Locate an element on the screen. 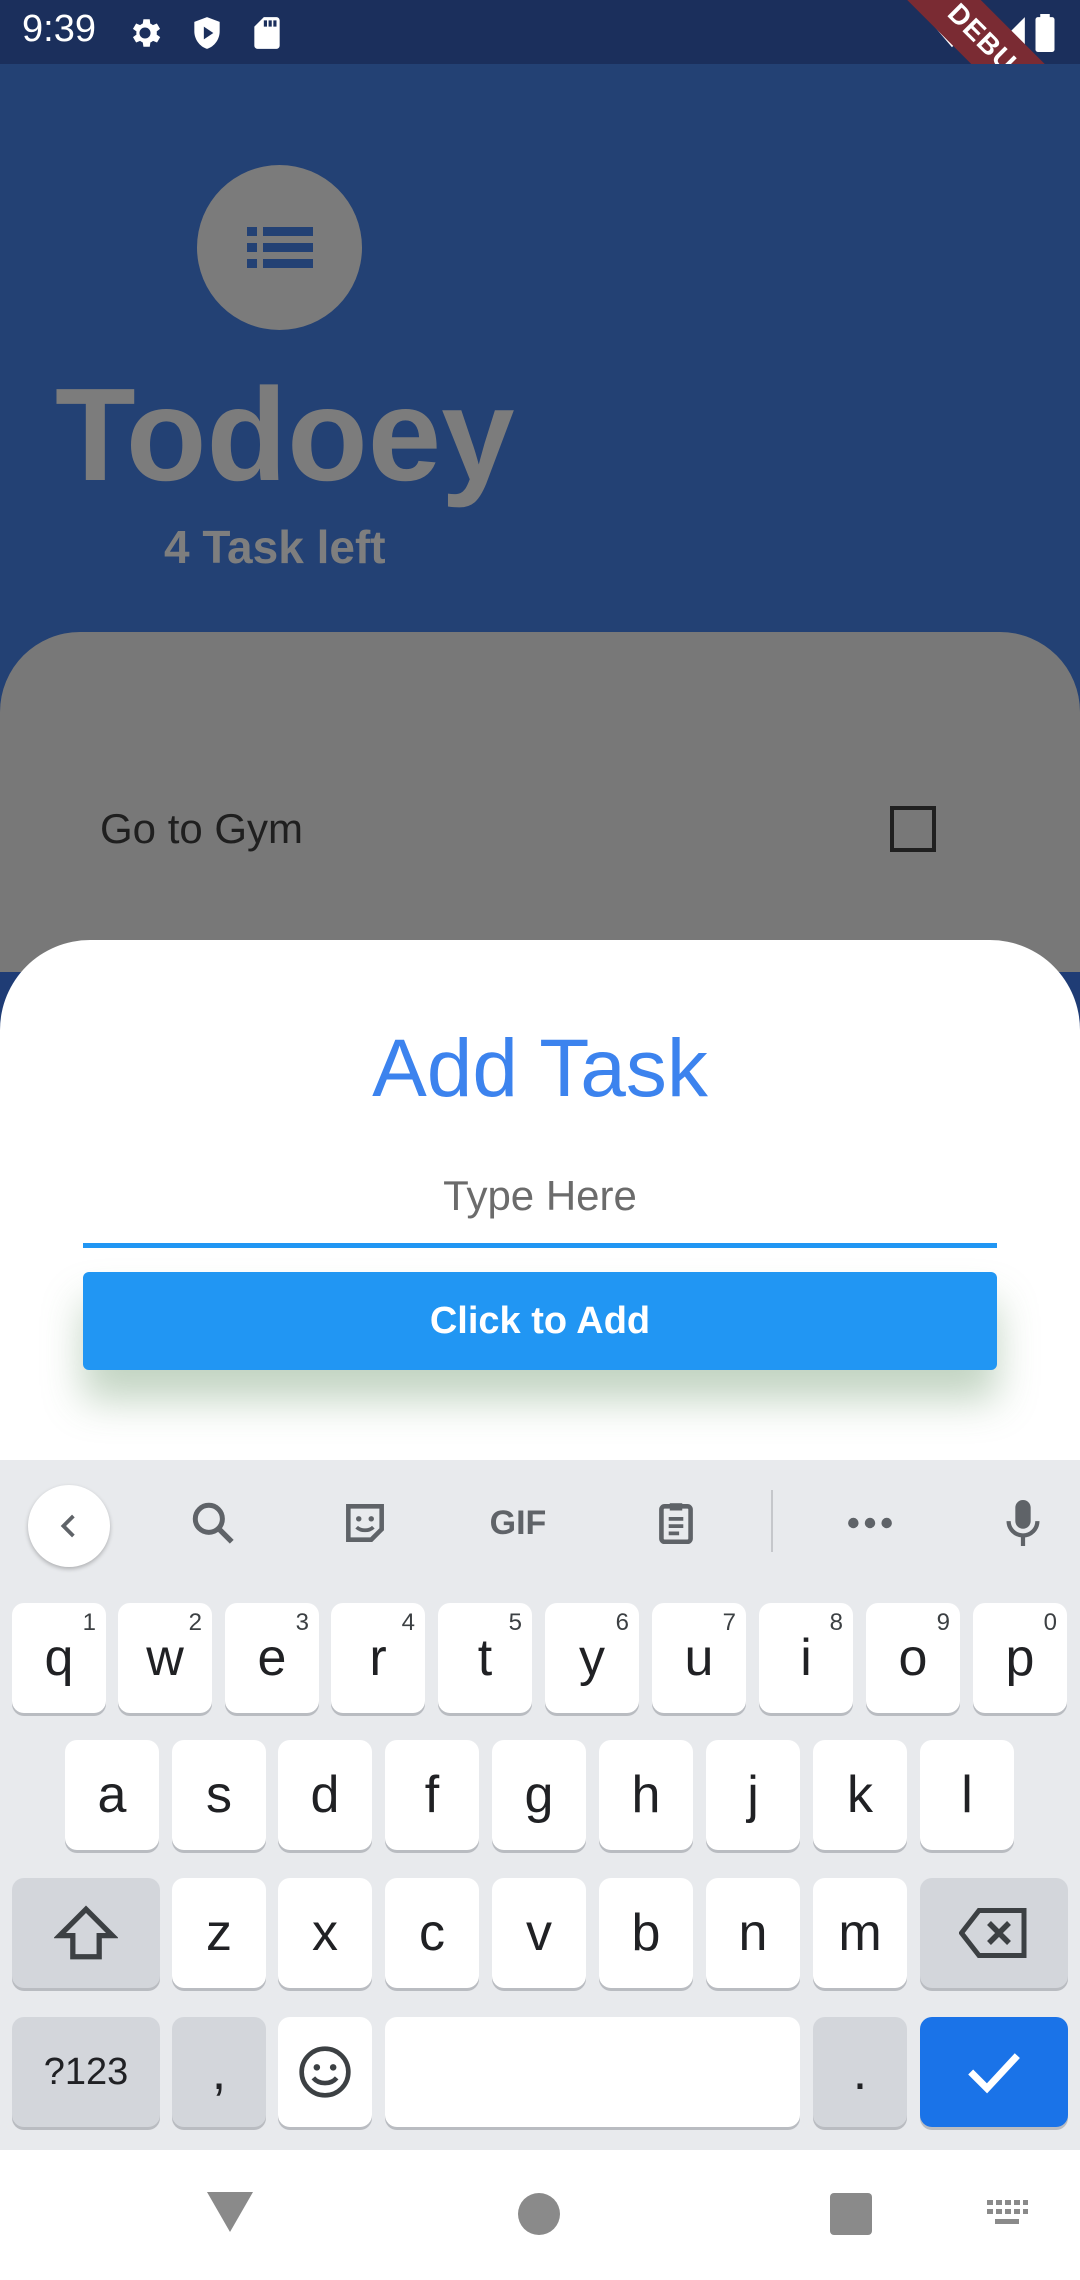 Image resolution: width=1080 pixels, height=2280 pixels. key-label: p is located at coordinates (1020, 1658).